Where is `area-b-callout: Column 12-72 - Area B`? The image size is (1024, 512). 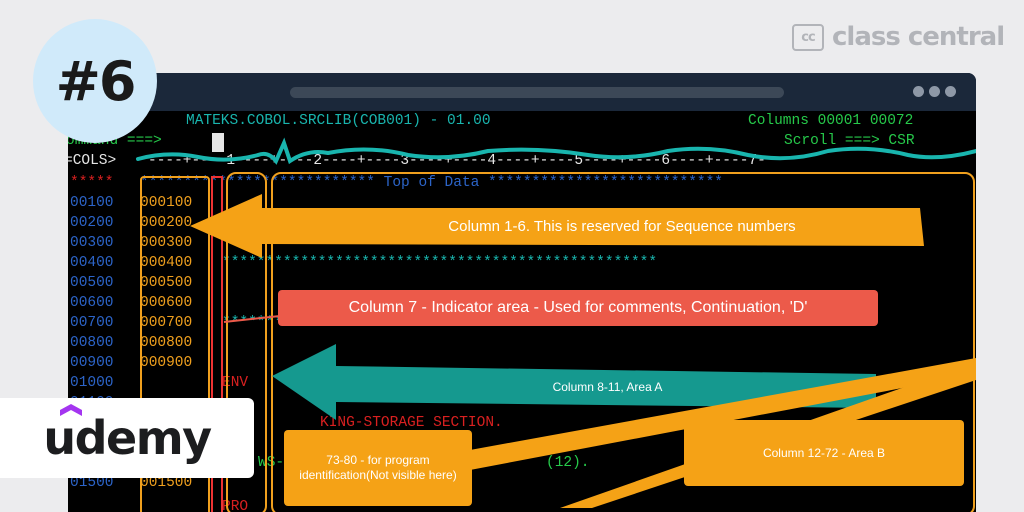
area-b-callout: Column 12-72 - Area B is located at coordinates (824, 453).